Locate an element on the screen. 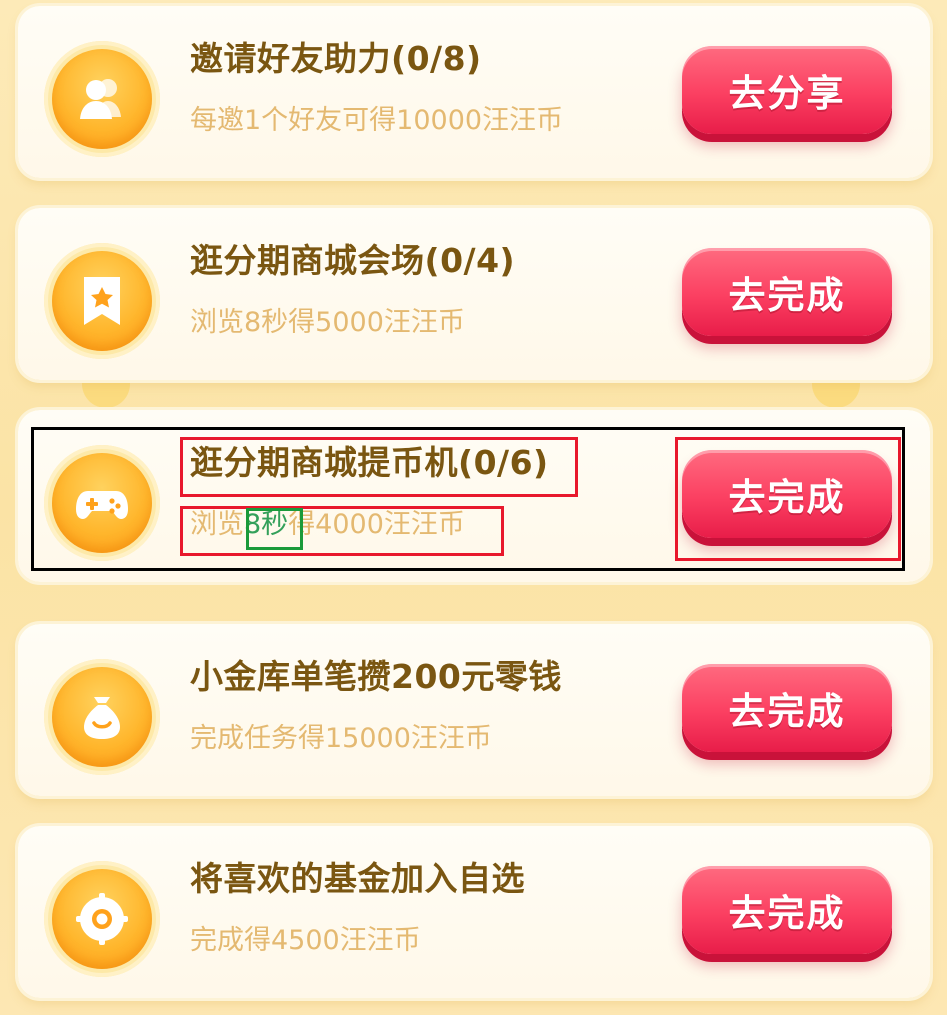 Image resolution: width=947 pixels, height=1015 pixels. money-bag-icon is located at coordinates (102, 718).